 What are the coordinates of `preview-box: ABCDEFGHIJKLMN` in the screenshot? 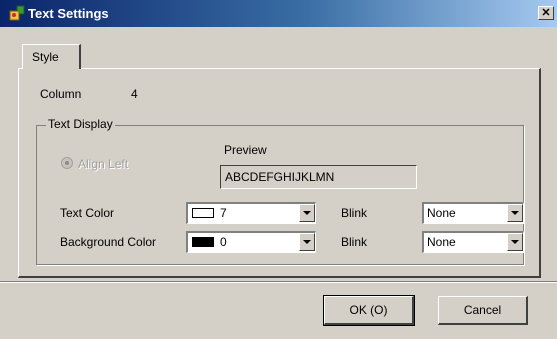 It's located at (318, 177).